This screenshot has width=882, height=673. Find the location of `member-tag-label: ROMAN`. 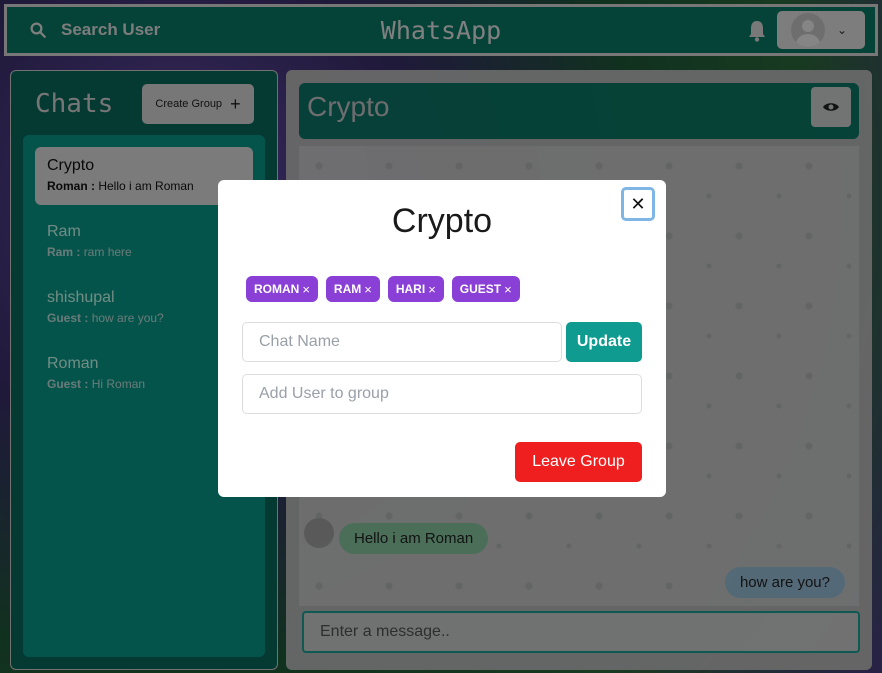

member-tag-label: ROMAN is located at coordinates (277, 289).